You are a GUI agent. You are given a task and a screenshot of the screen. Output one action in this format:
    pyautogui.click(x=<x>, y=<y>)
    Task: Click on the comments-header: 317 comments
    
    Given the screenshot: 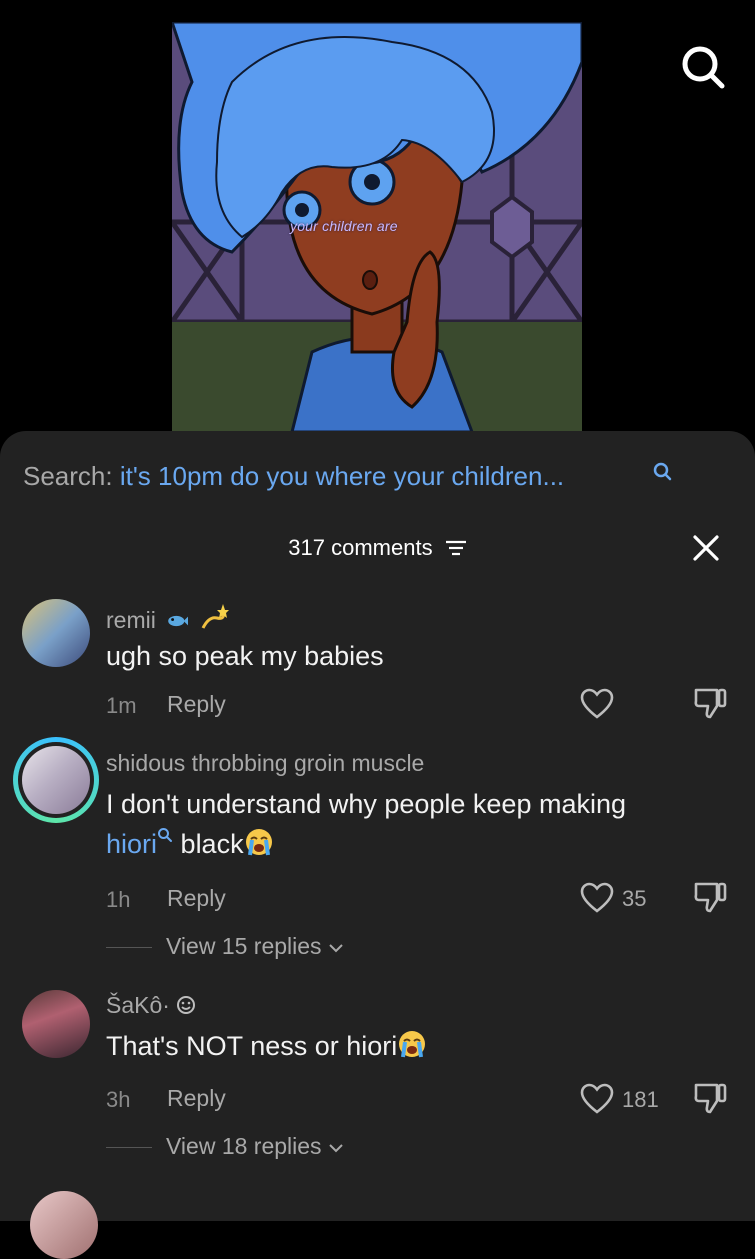 What is the action you would take?
    pyautogui.click(x=377, y=547)
    